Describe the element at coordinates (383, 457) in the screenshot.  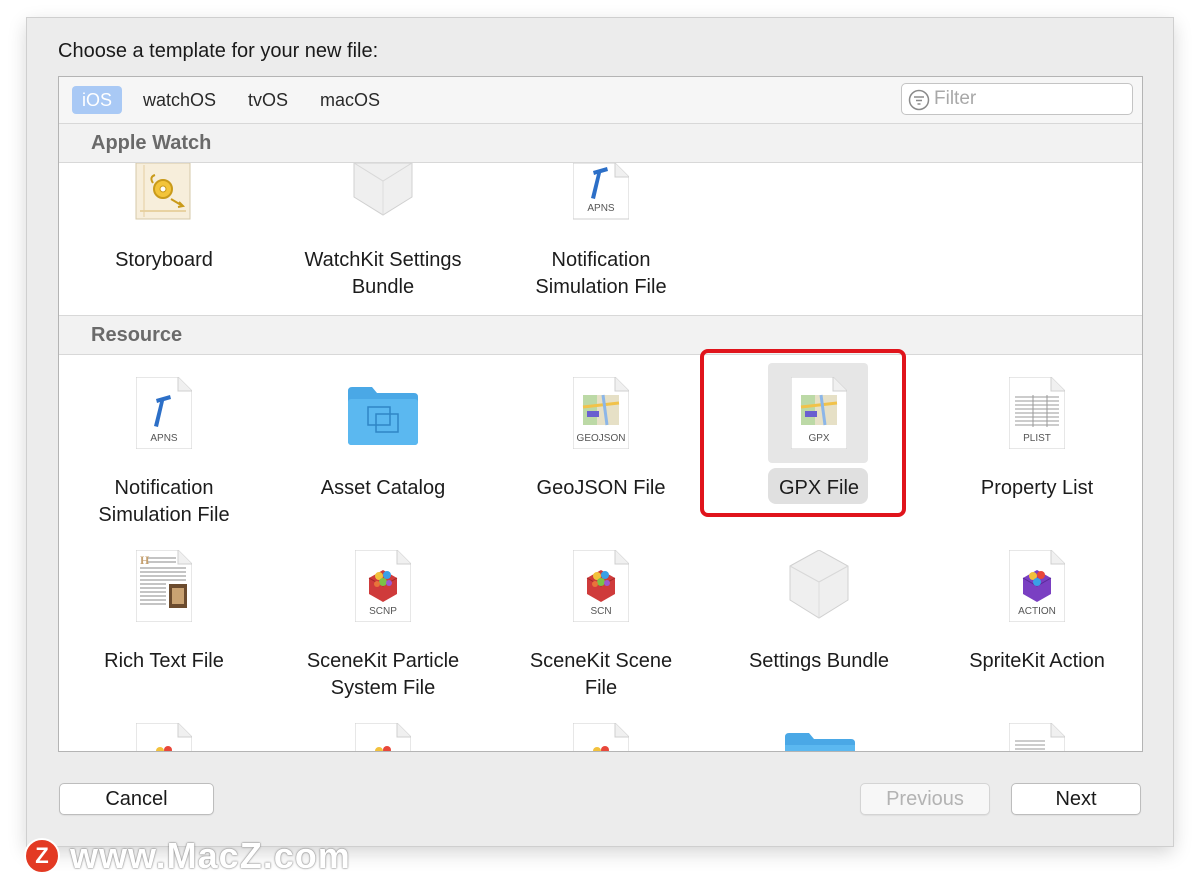
I see `template-asset-catalog: Asset Catalog` at that location.